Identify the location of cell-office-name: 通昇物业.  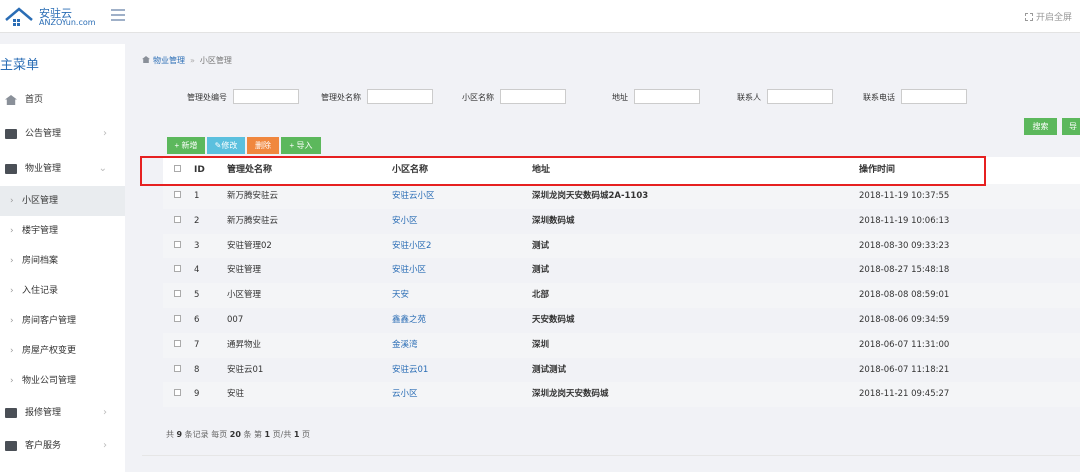
(244, 344).